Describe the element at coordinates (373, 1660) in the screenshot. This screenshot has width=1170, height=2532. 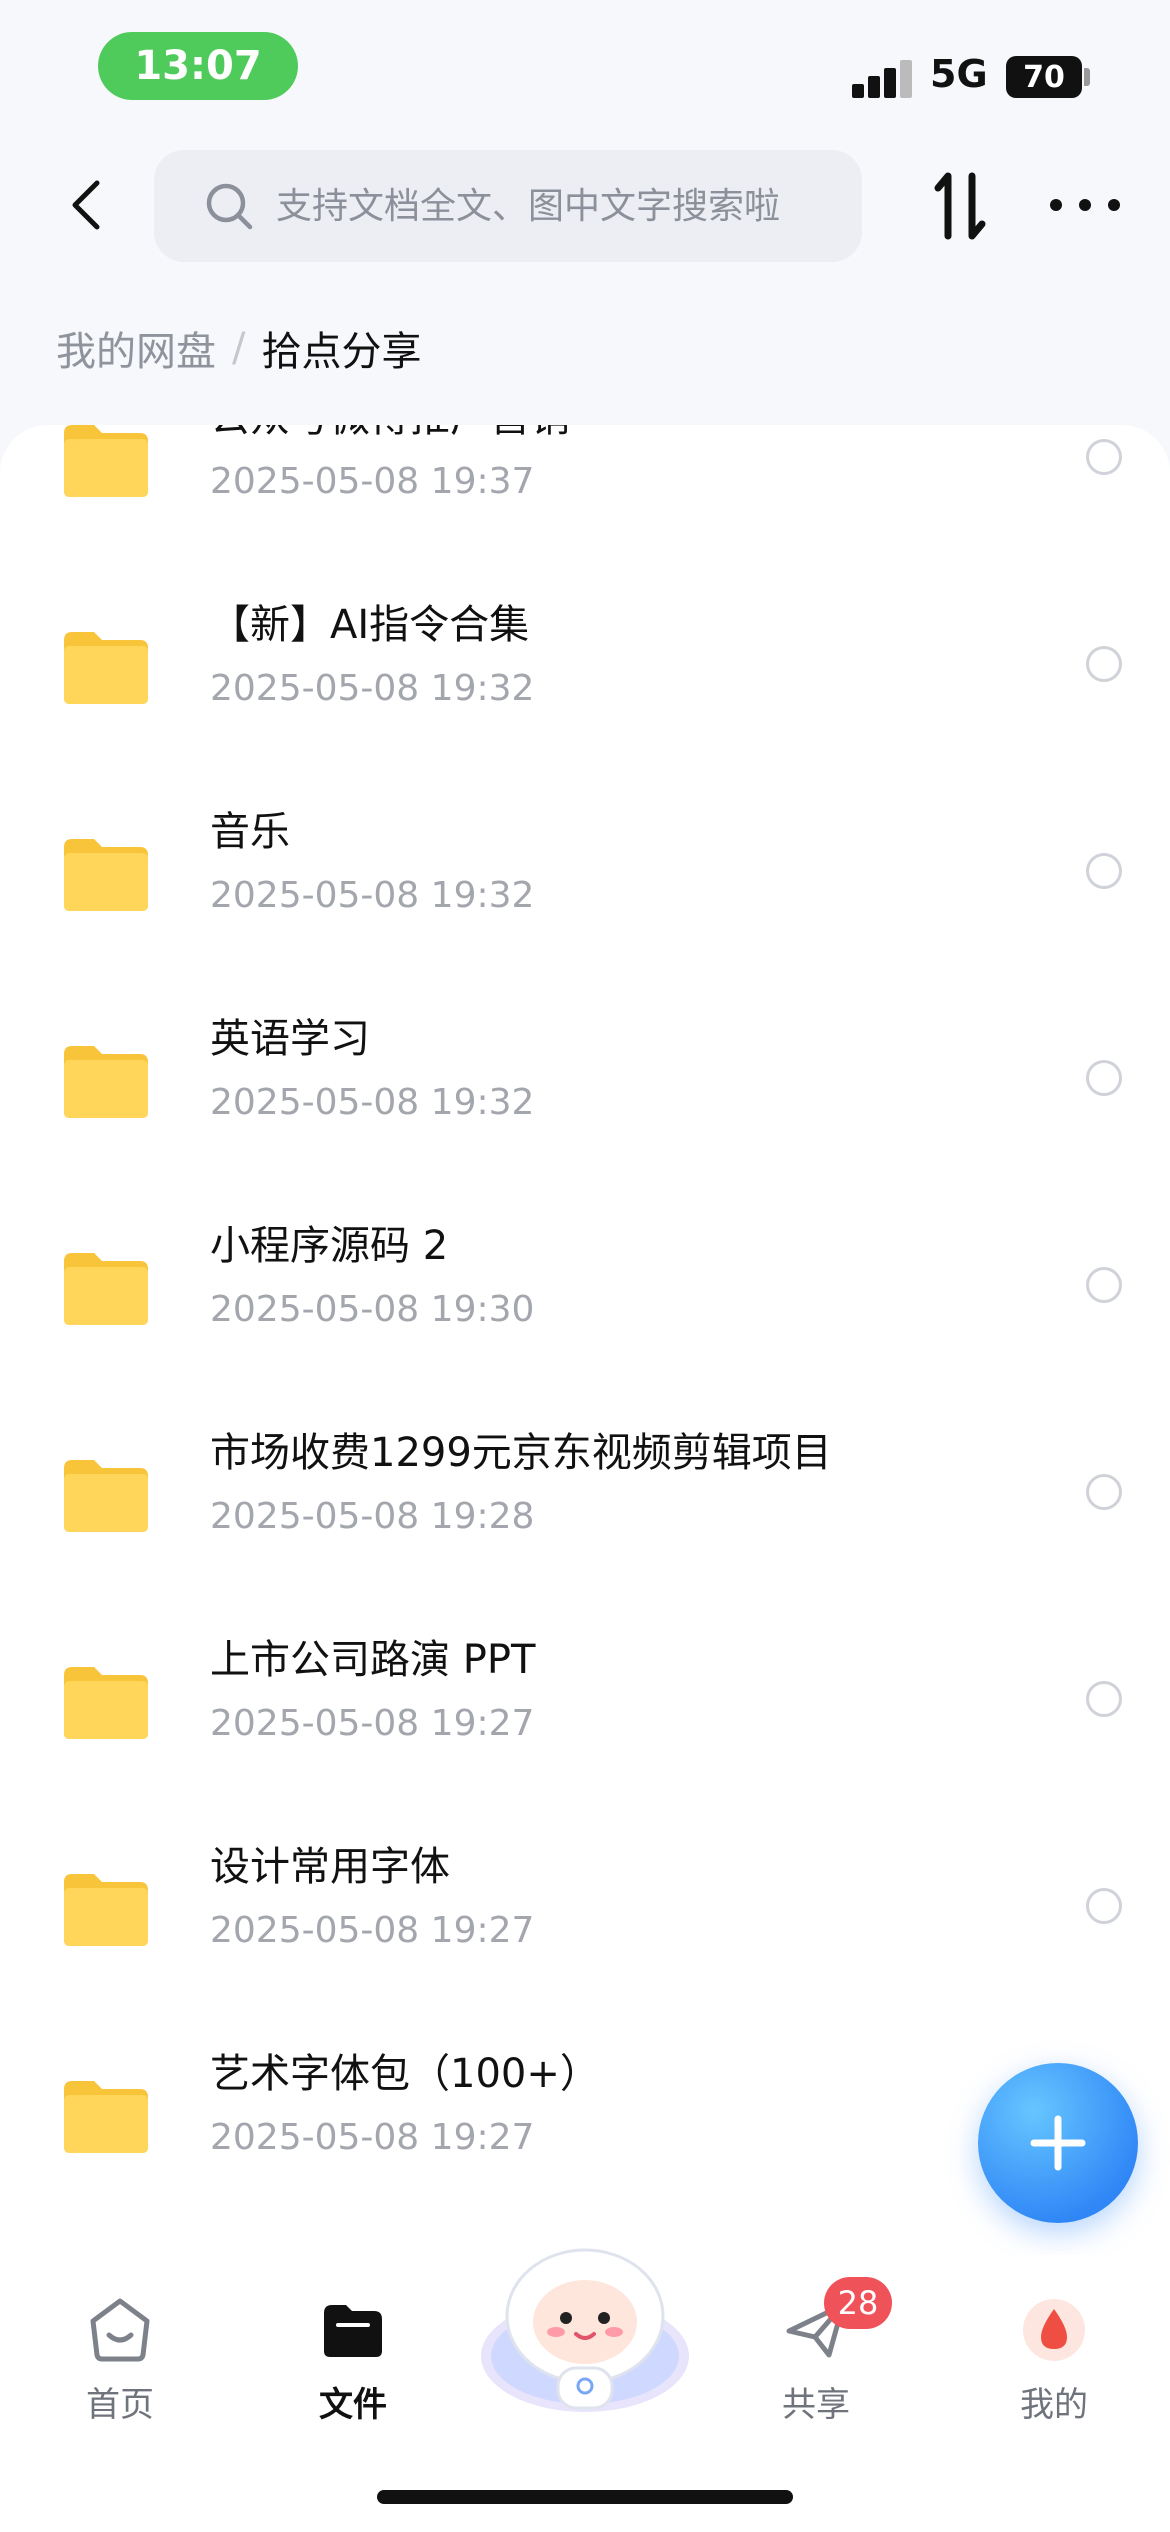
I see `file-name: 上市公司路演 PPT` at that location.